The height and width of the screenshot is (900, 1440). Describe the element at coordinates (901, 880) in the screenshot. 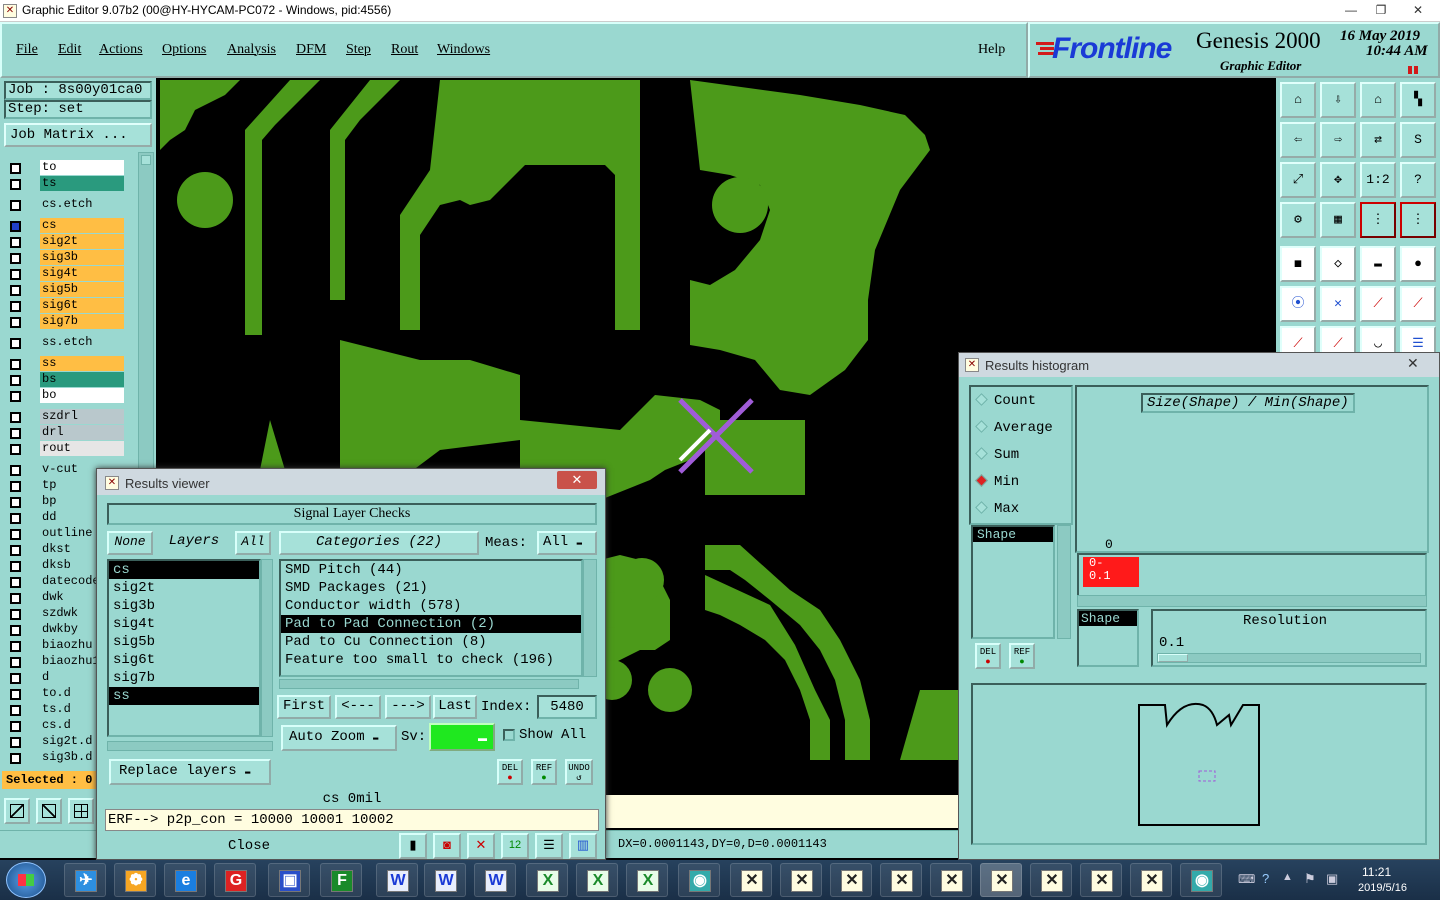

I see `taskbar-genesis-4: ✕` at that location.